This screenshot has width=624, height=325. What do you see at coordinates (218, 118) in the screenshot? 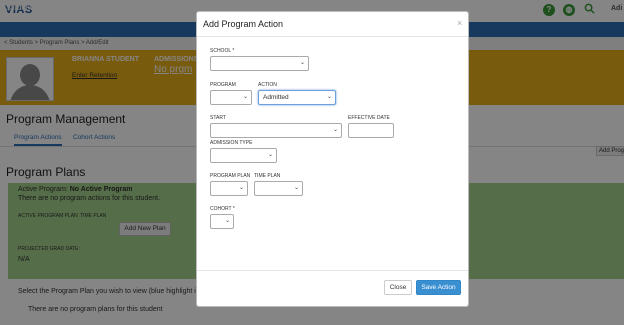
I see `start-label: START` at bounding box center [218, 118].